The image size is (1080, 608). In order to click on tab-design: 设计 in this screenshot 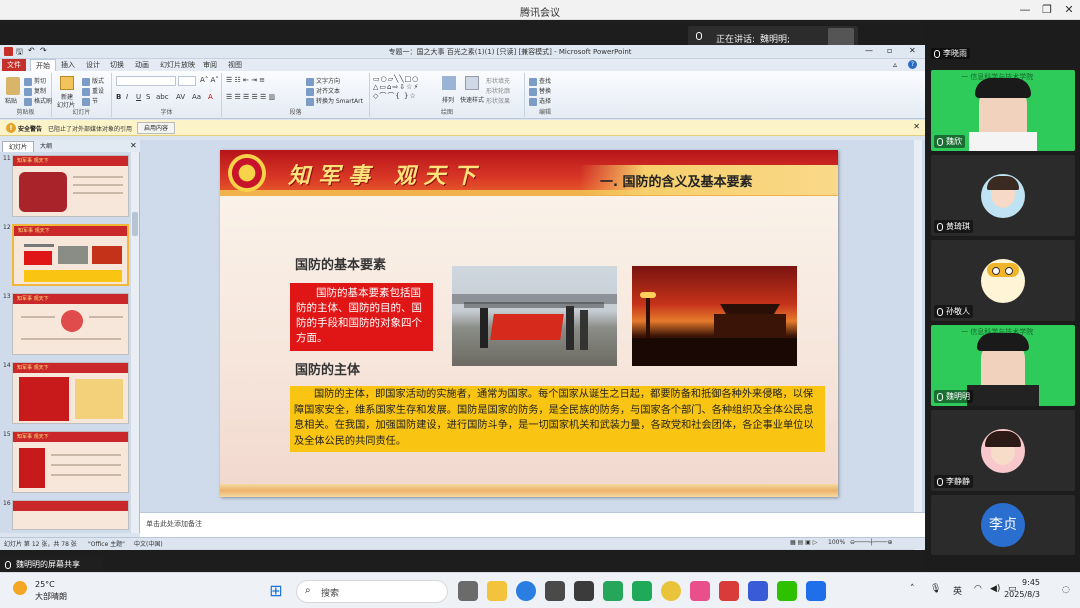, I will do `click(93, 65)`.